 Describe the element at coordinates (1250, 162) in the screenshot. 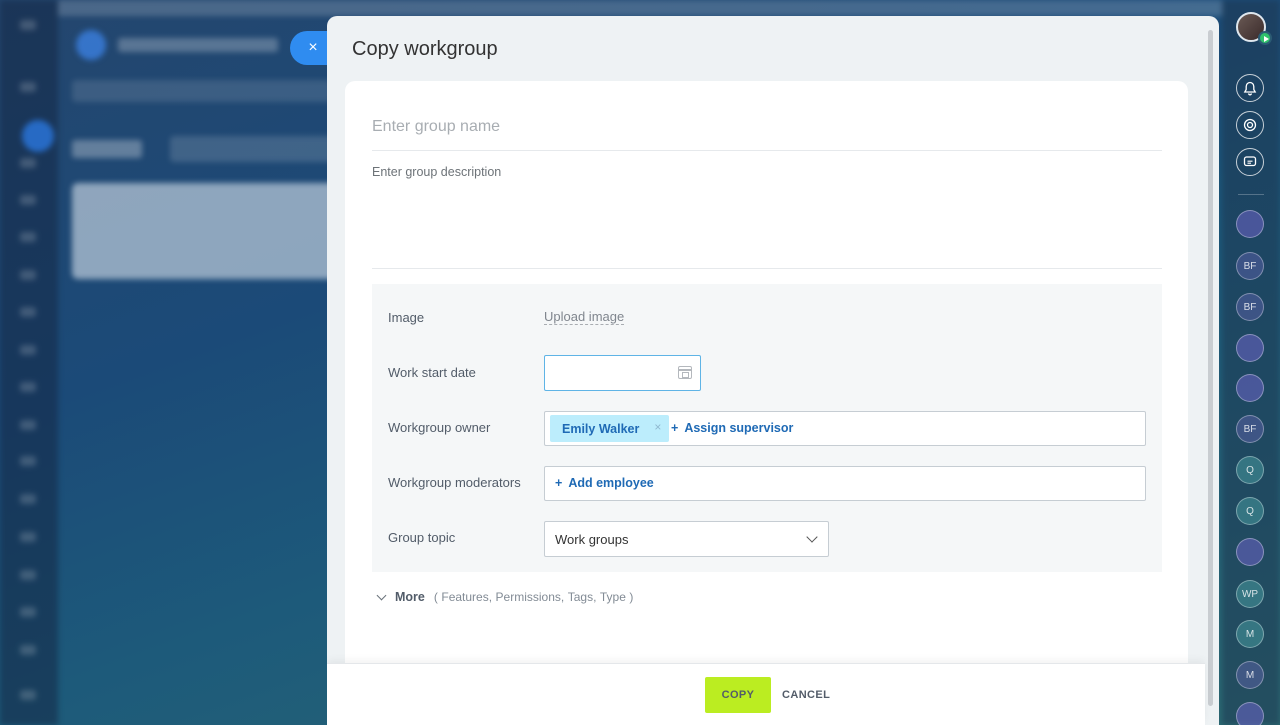

I see `chat-search-icon` at that location.